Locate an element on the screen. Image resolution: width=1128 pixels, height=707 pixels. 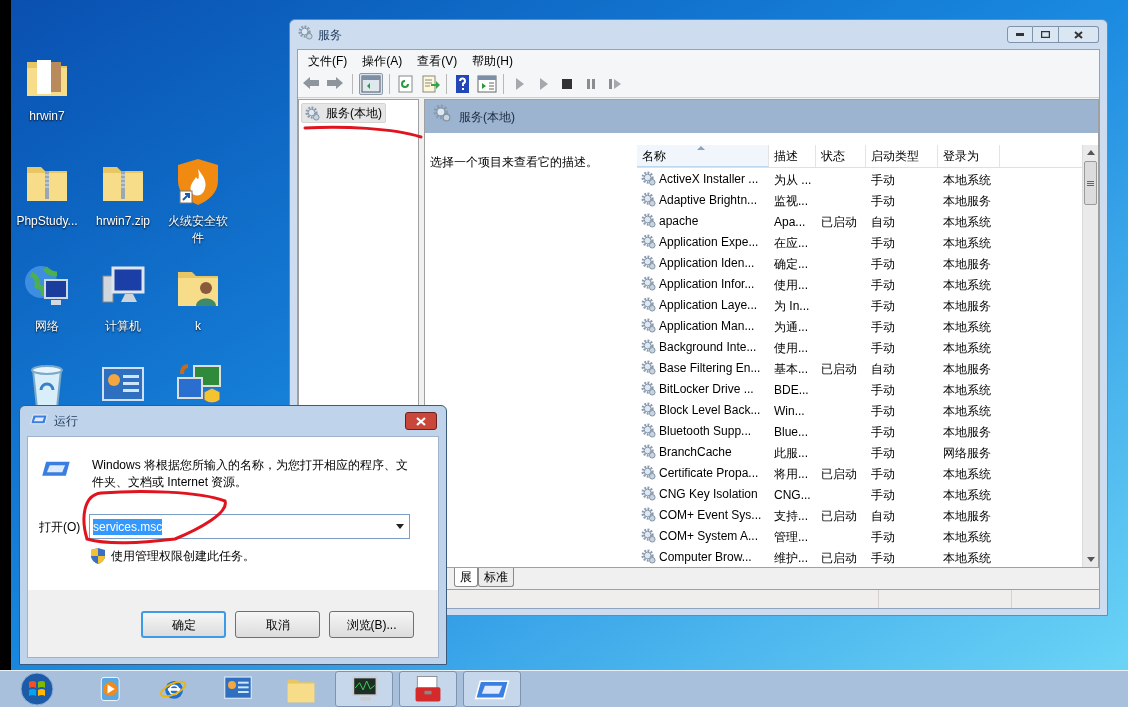
menu-item: 查看(V) is located at coordinates (437, 60).